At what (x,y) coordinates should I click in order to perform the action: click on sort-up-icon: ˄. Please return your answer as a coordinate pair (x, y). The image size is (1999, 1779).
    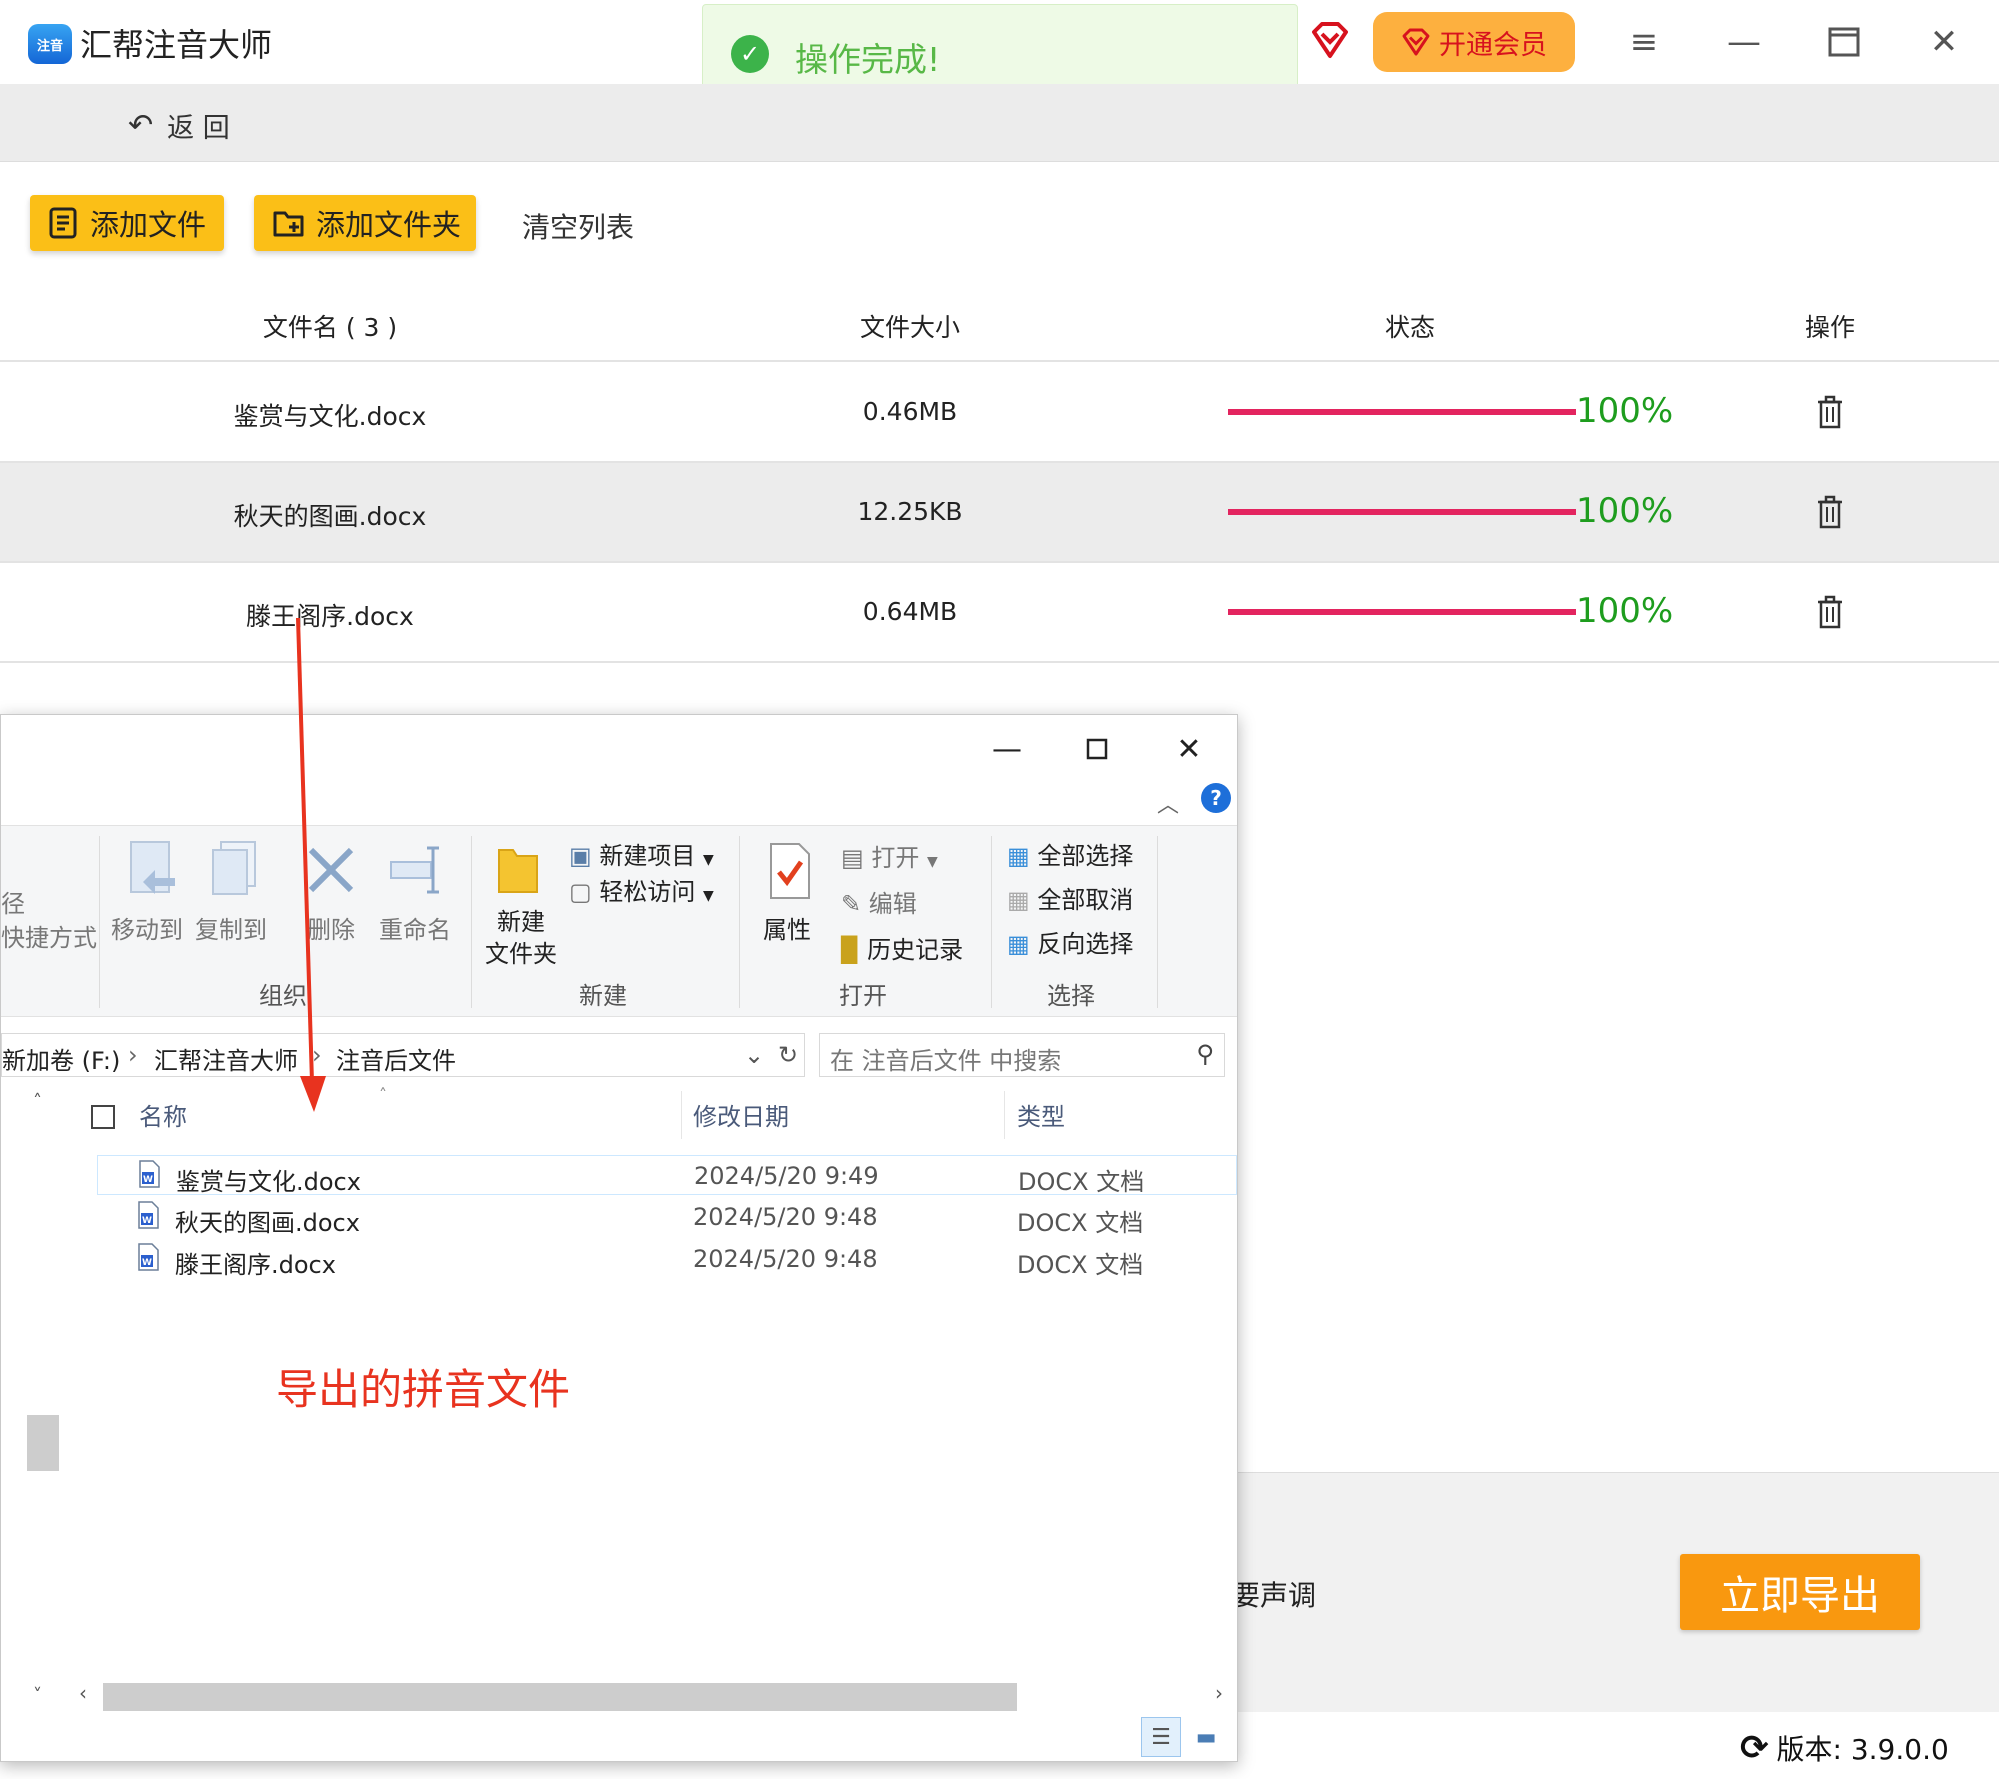
    Looking at the image, I should click on (383, 1094).